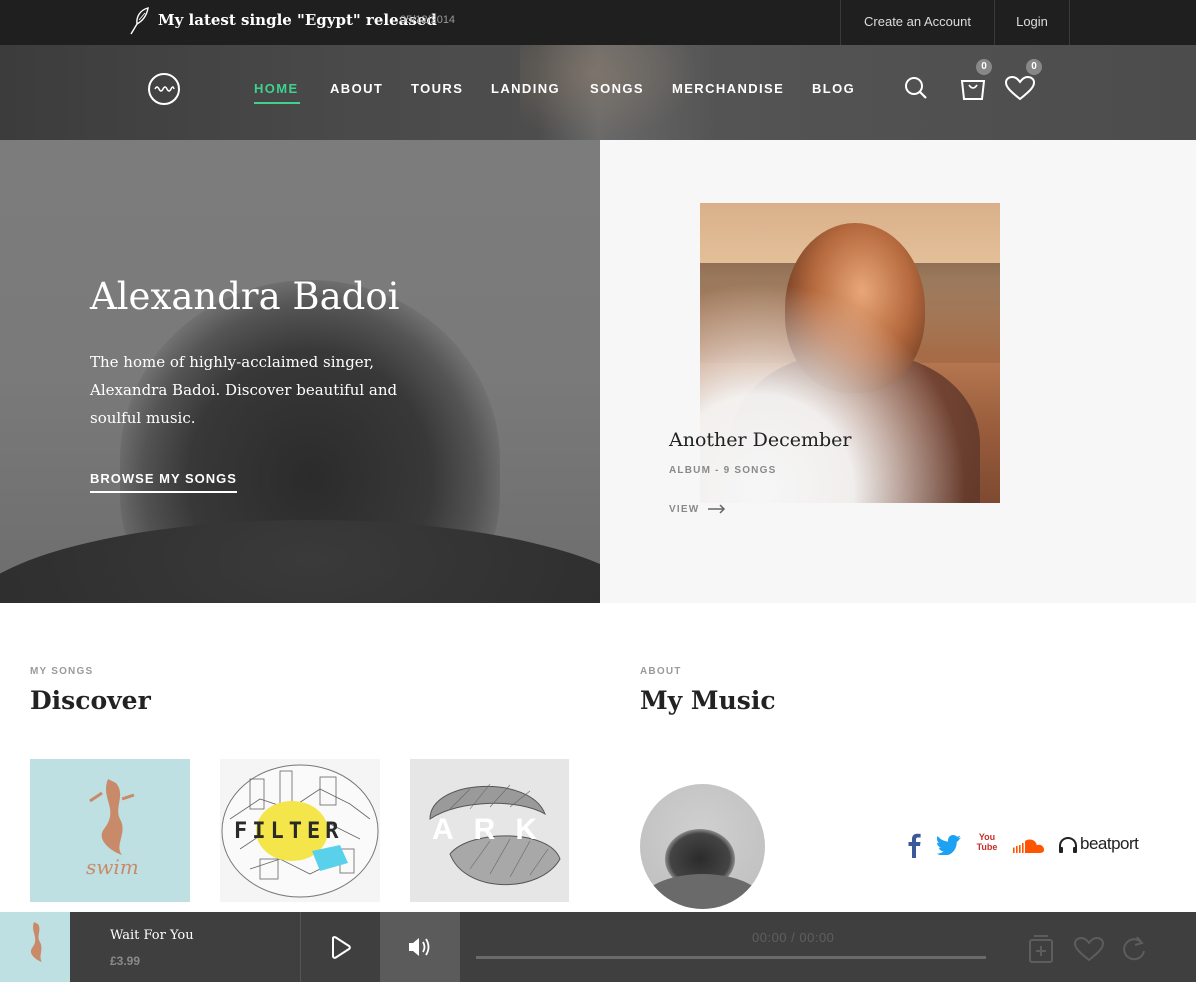 The image size is (1196, 982). What do you see at coordinates (152, 935) in the screenshot?
I see `player-track-title: Wait For You` at bounding box center [152, 935].